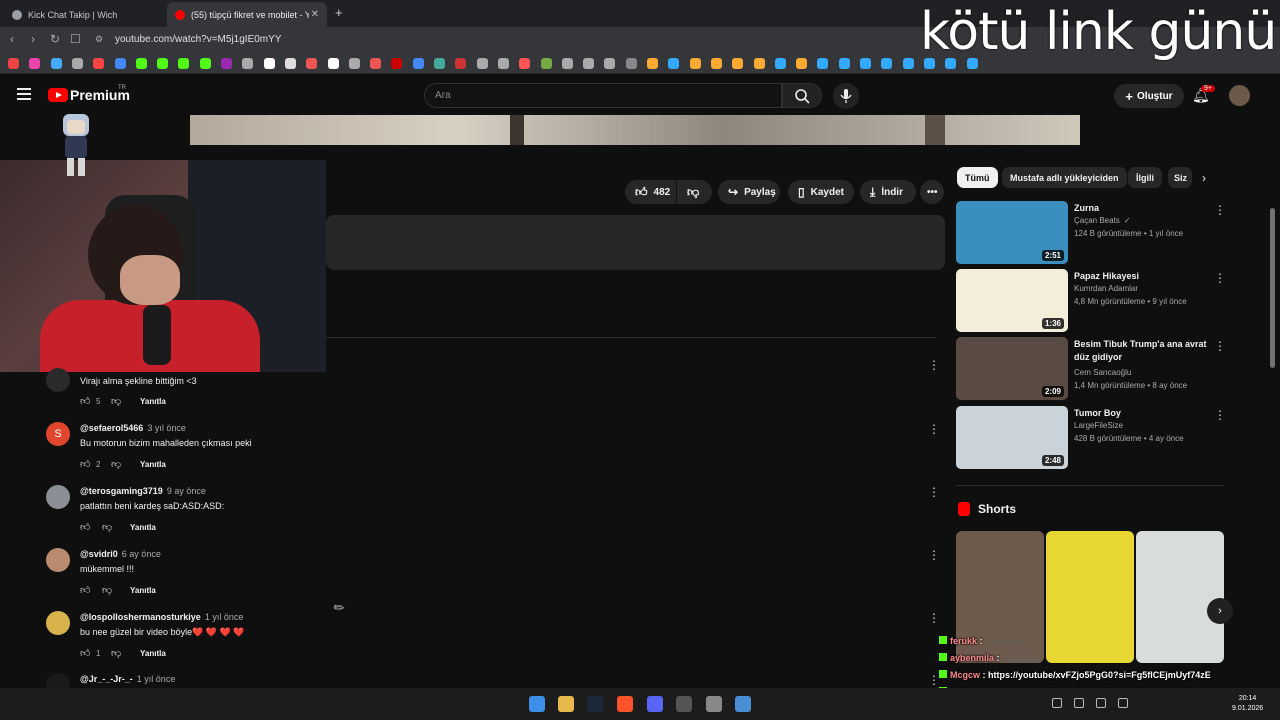 The width and height of the screenshot is (1280, 720). I want to click on search-button, so click(802, 95).